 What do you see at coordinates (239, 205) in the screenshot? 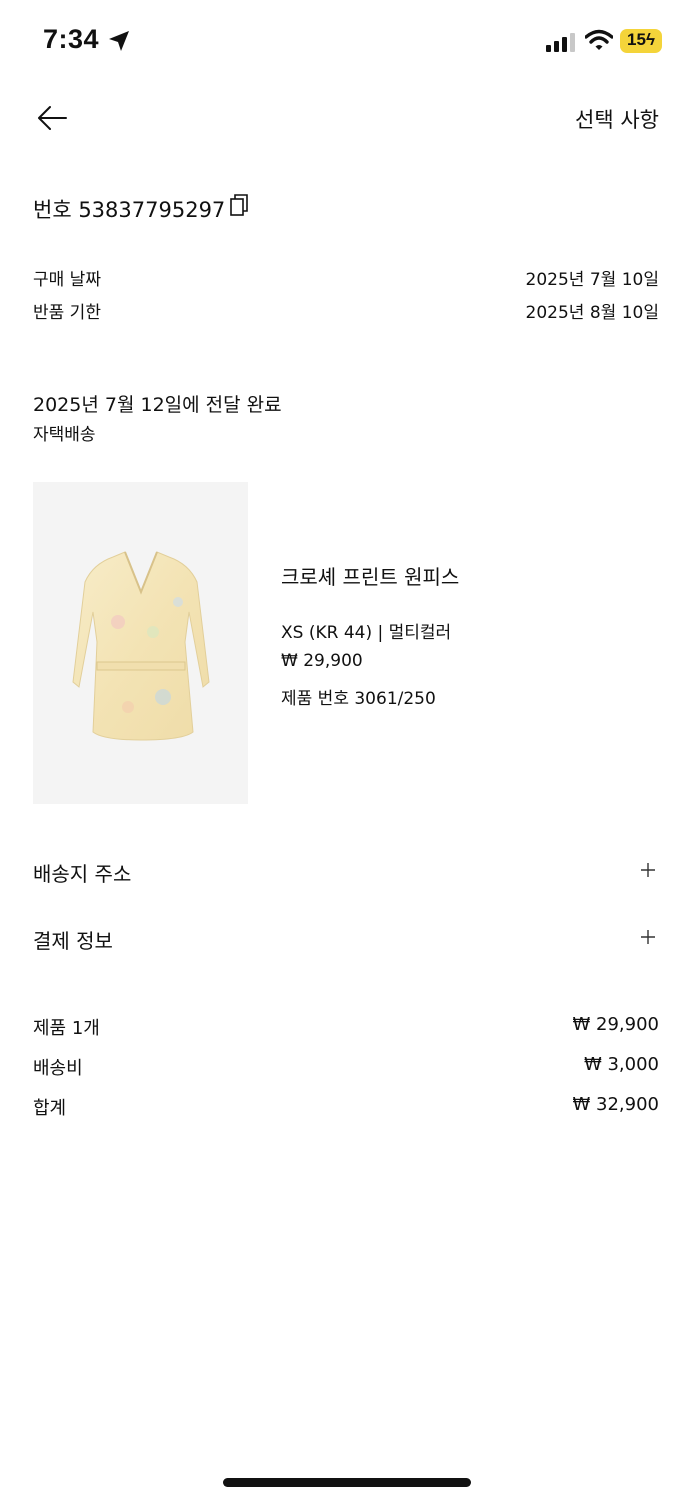
I see `copy-icon` at bounding box center [239, 205].